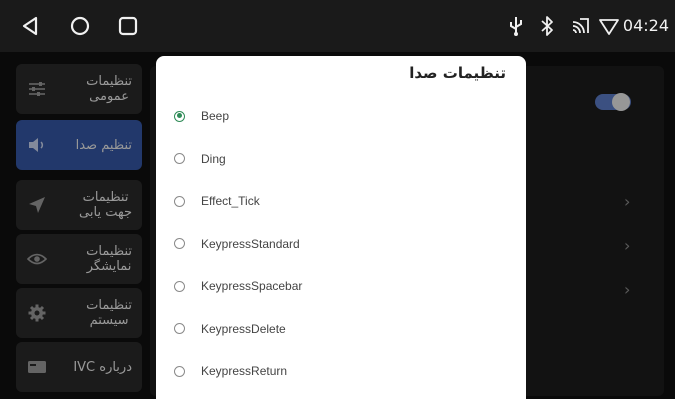 Image resolution: width=675 pixels, height=399 pixels. What do you see at coordinates (80, 26) in the screenshot?
I see `home-circle-icon` at bounding box center [80, 26].